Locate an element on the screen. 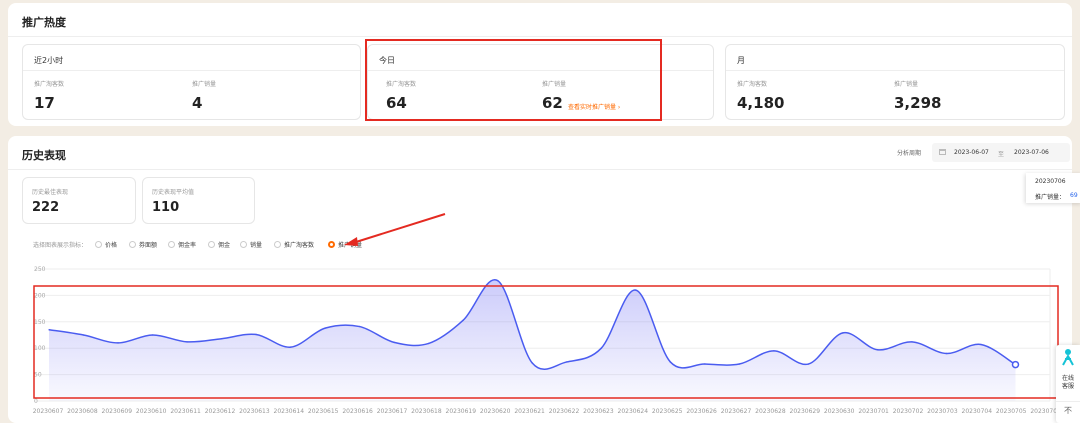  x-tick-label: 20230617 is located at coordinates (392, 411).